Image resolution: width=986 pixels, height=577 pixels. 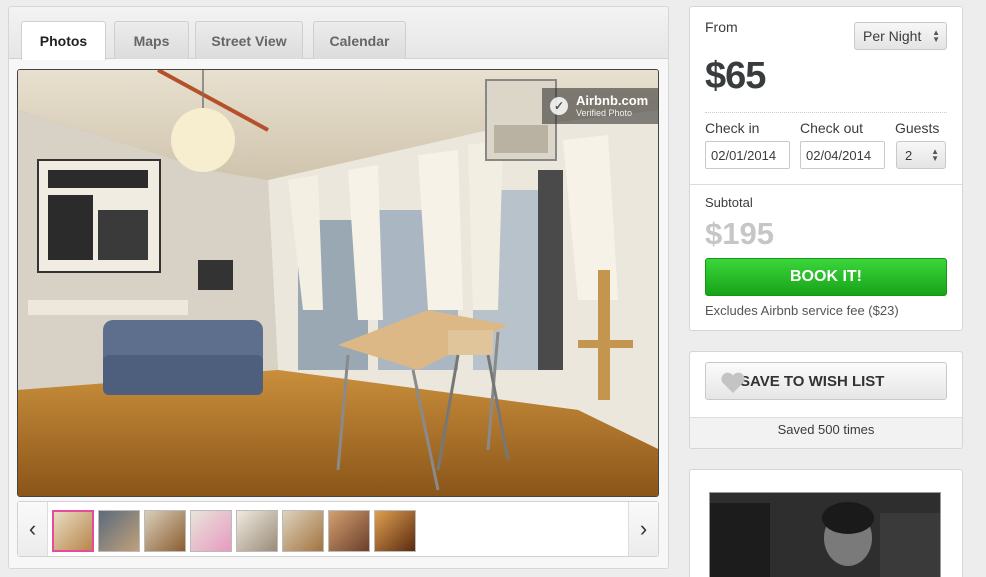 What do you see at coordinates (917, 128) in the screenshot?
I see `guests-label: Guests` at bounding box center [917, 128].